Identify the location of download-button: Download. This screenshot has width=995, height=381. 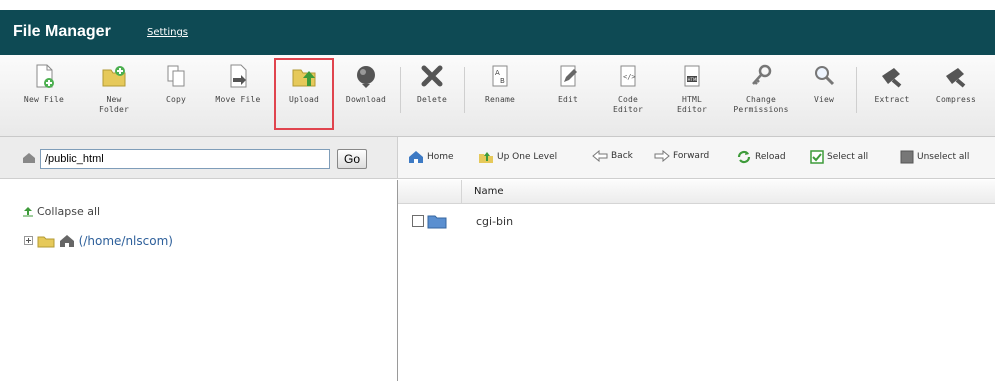
(366, 83).